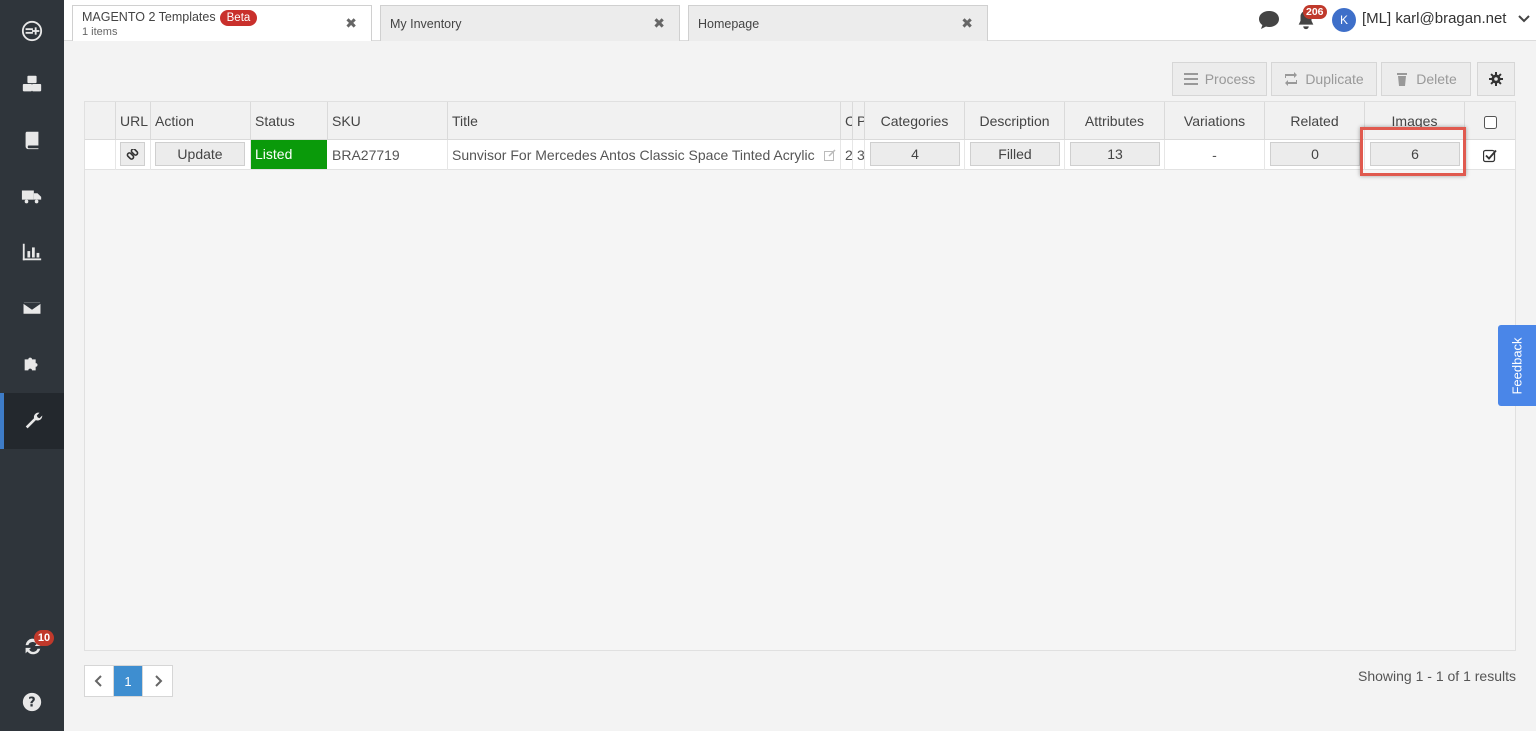 Image resolution: width=1536 pixels, height=731 pixels. What do you see at coordinates (1402, 79) in the screenshot?
I see `trash-icon` at bounding box center [1402, 79].